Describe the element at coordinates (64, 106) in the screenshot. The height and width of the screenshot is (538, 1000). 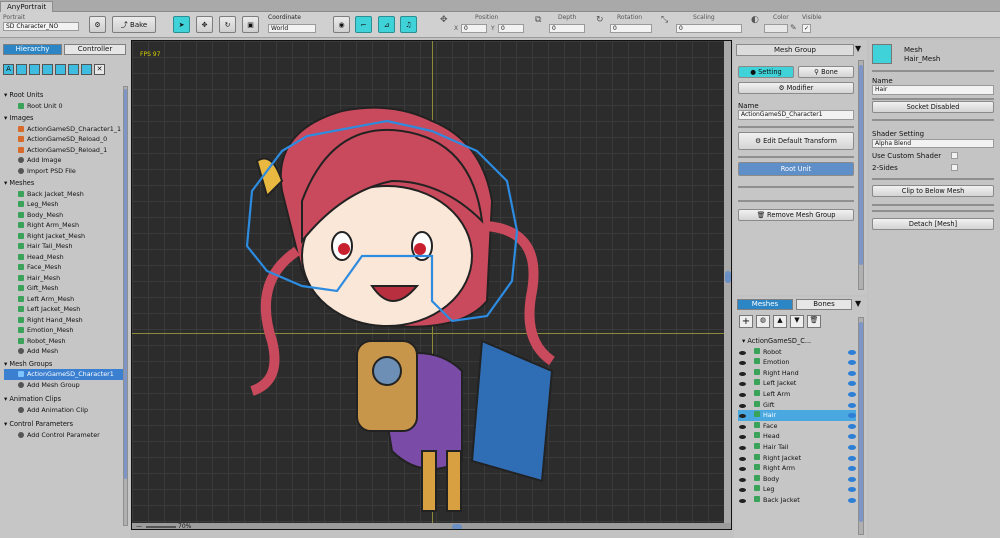
I see `list-item: Root Unit 0` at that location.